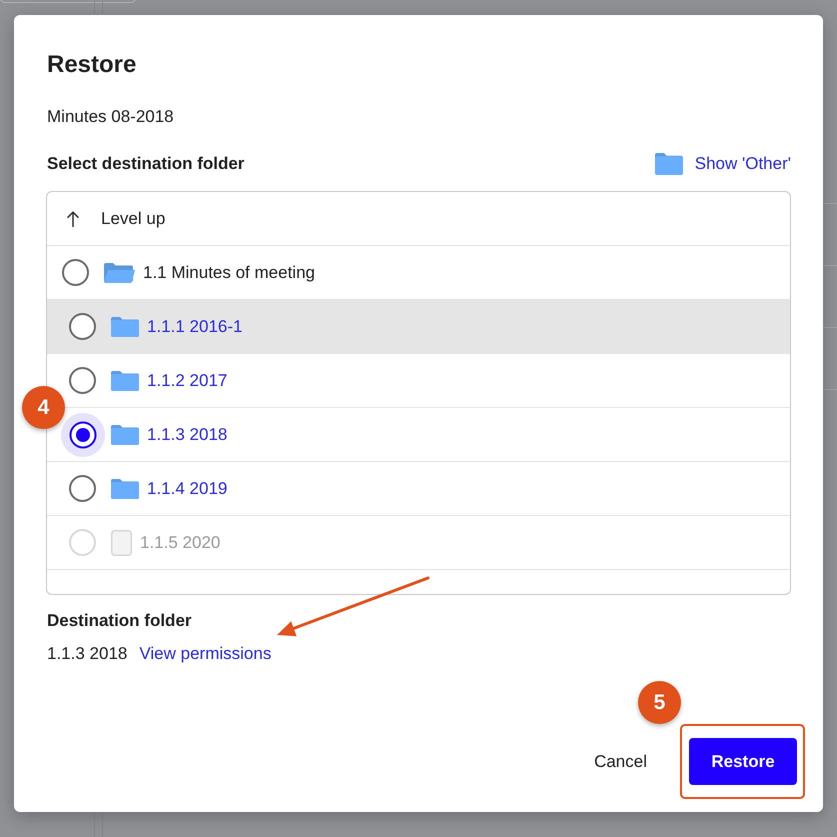  Describe the element at coordinates (119, 621) in the screenshot. I see `destination-label: Destination folder` at that location.